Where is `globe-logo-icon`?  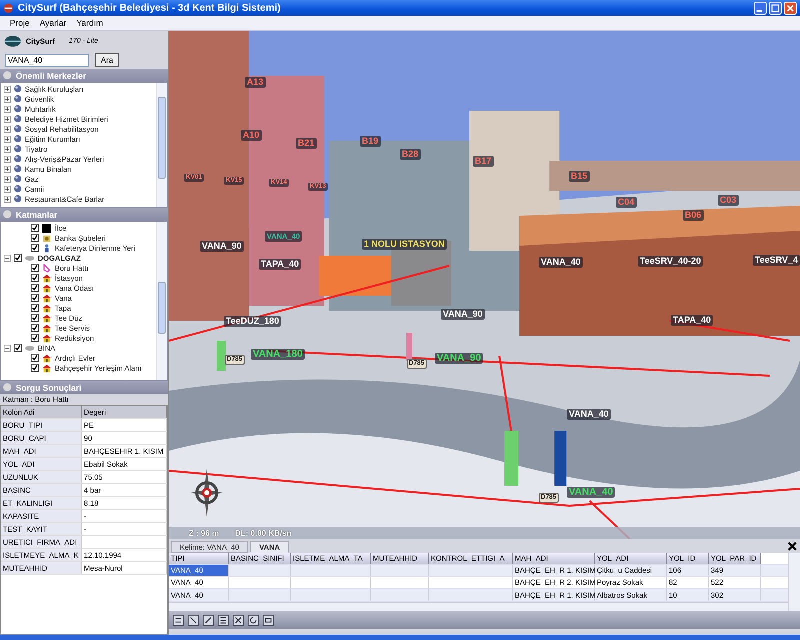 globe-logo-icon is located at coordinates (13, 41).